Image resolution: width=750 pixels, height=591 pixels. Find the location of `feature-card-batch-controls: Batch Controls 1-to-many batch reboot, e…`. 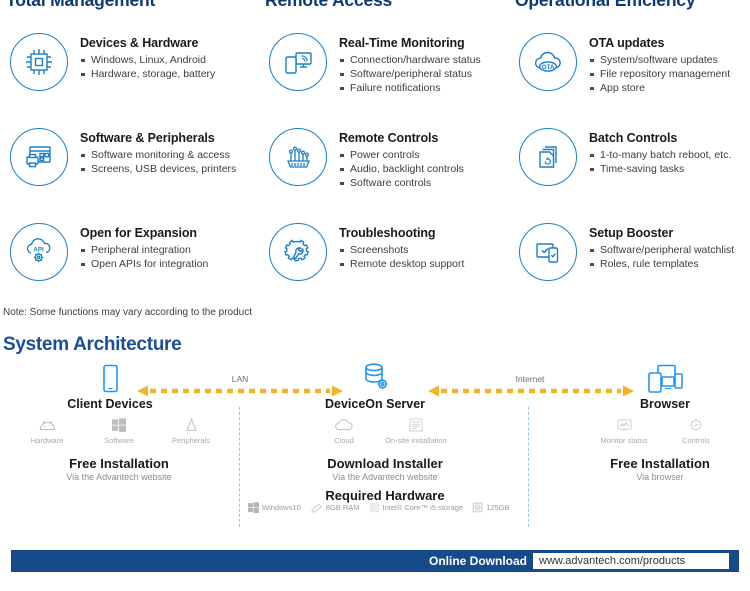

feature-card-batch-controls: Batch Controls 1-to-many batch reboot, e… is located at coordinates (625, 172).